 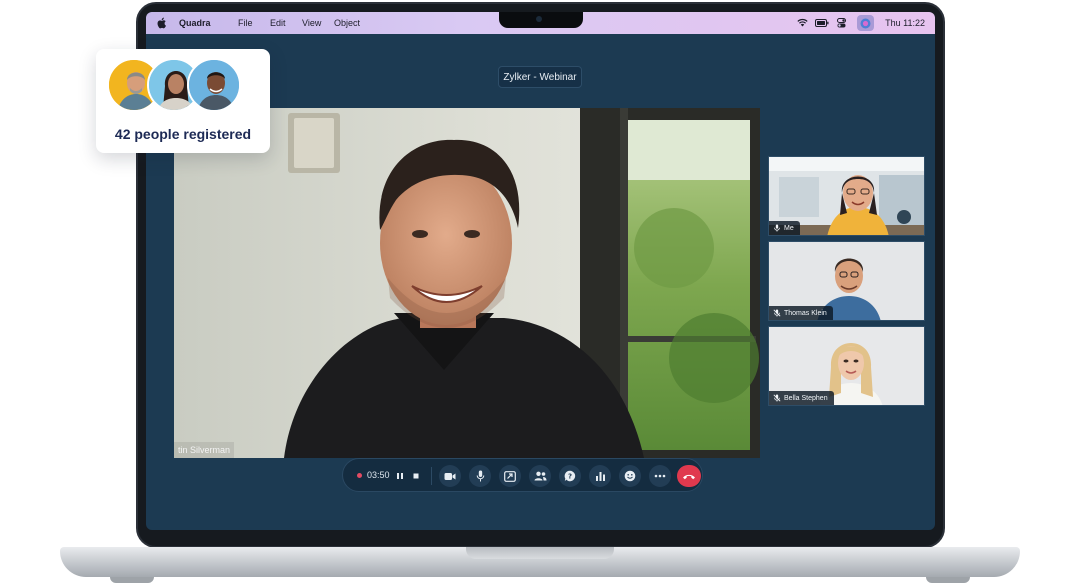 I want to click on video-icon, so click(x=450, y=476).